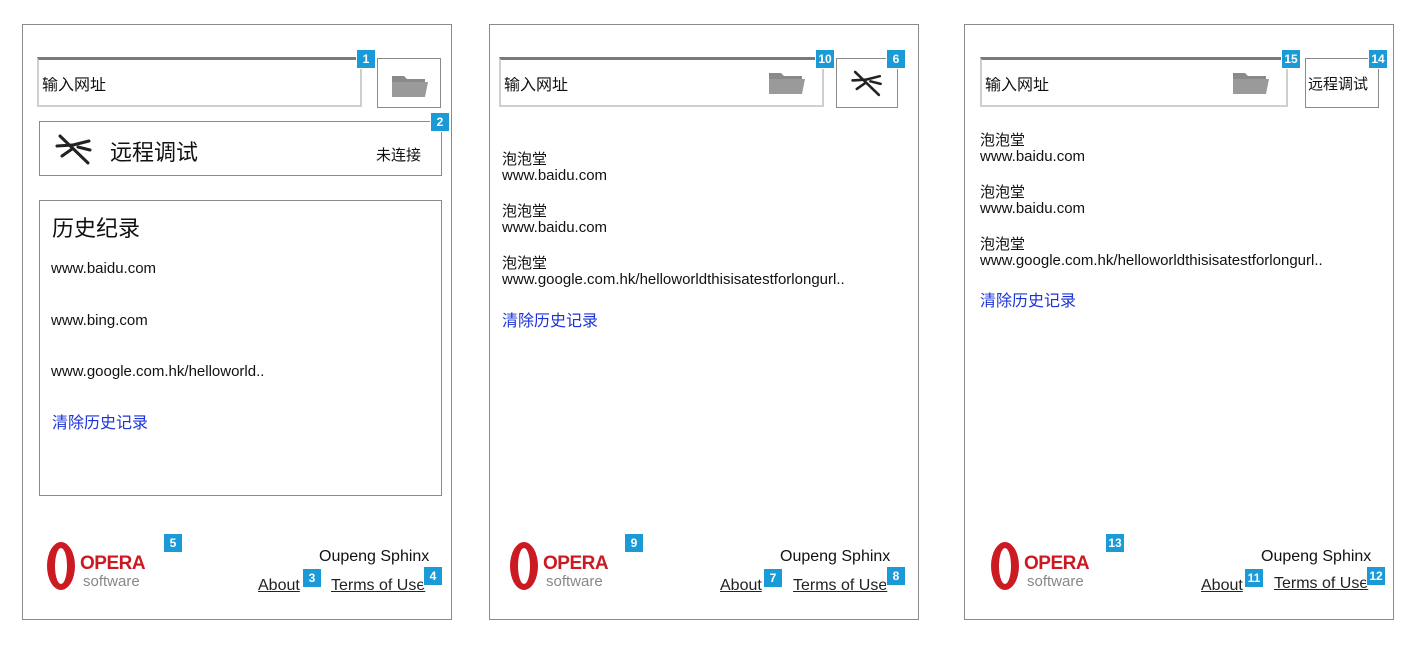  I want to click on annotation-badge: 6, so click(896, 59).